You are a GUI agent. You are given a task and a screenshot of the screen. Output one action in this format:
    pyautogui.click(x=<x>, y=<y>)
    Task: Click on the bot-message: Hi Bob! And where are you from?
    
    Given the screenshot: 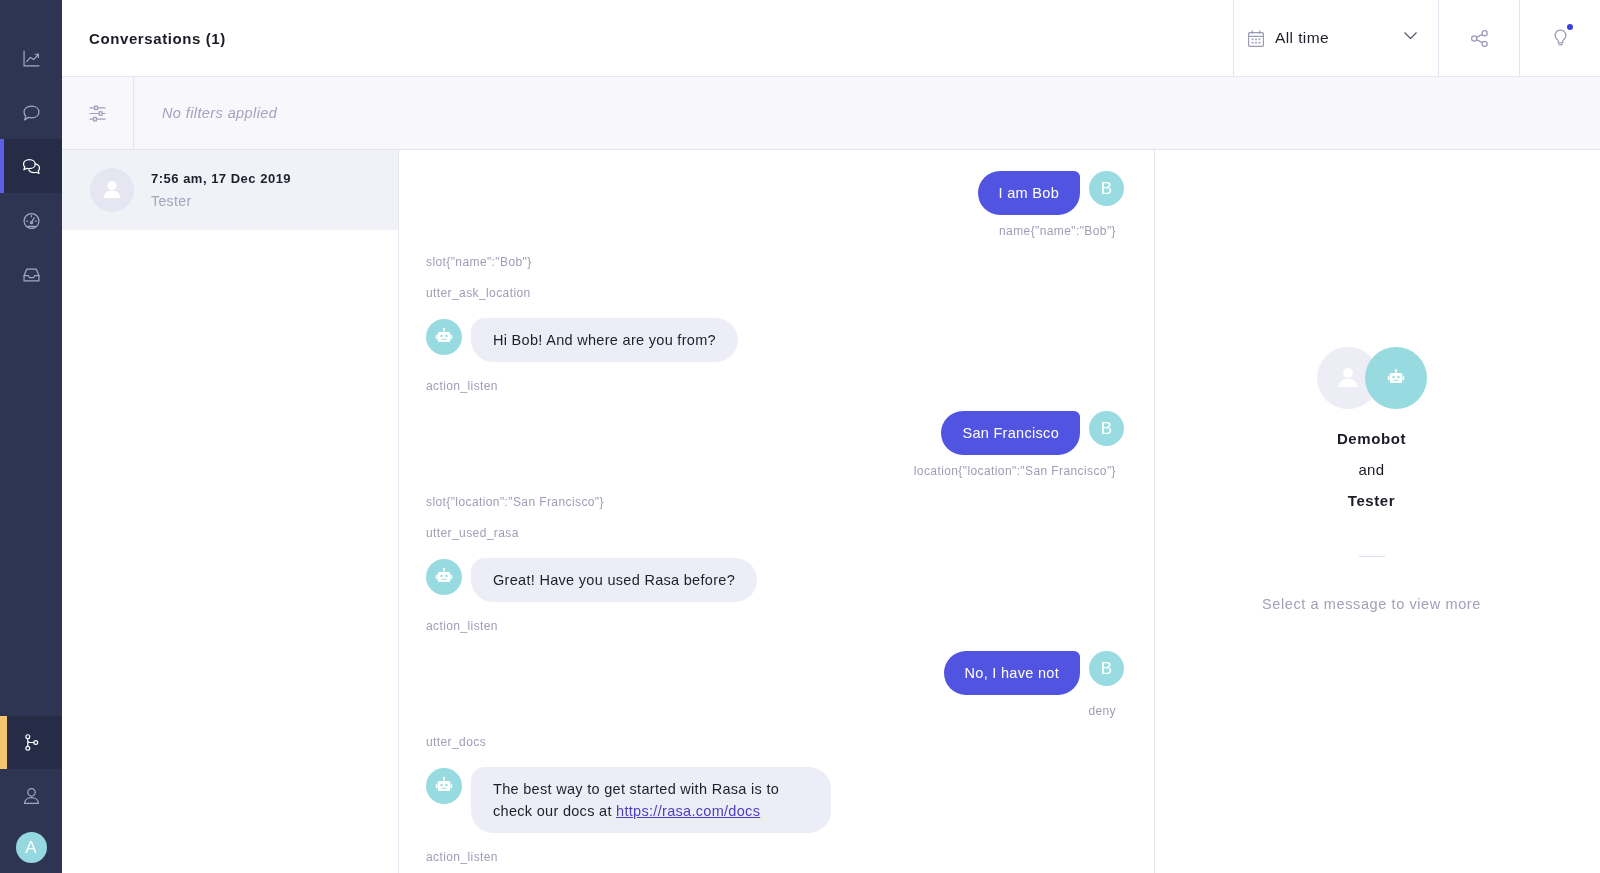 What is the action you would take?
    pyautogui.click(x=604, y=340)
    